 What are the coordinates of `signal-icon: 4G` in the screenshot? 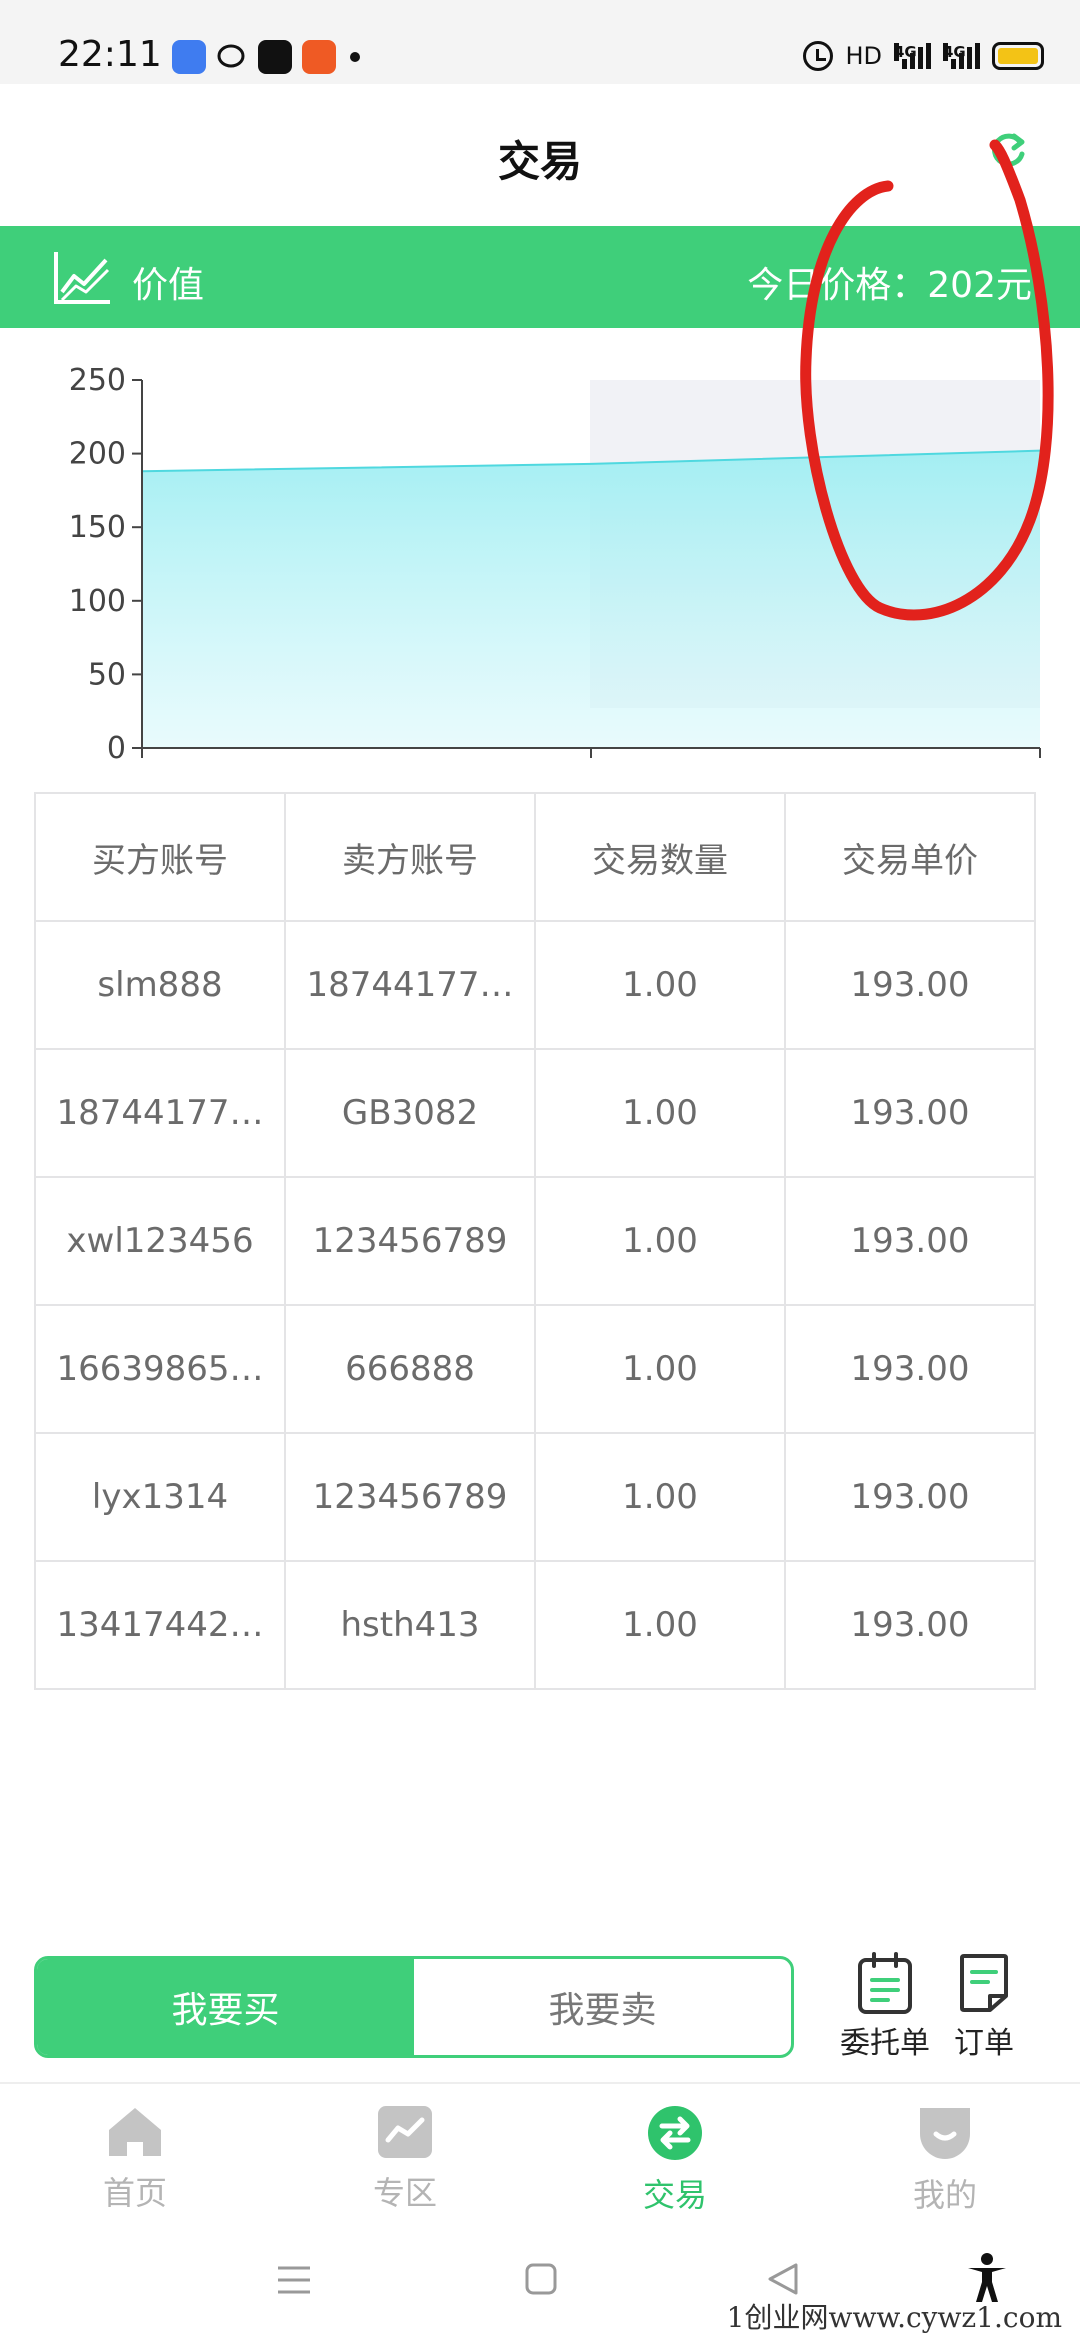 It's located at (912, 56).